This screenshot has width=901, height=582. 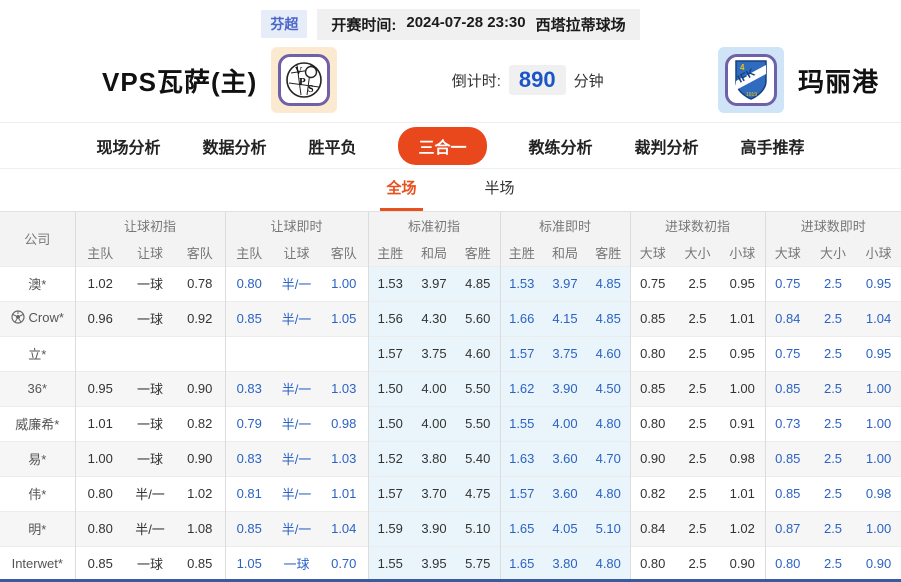 What do you see at coordinates (434, 563) in the screenshot?
I see `odds-cell: 3.95` at bounding box center [434, 563].